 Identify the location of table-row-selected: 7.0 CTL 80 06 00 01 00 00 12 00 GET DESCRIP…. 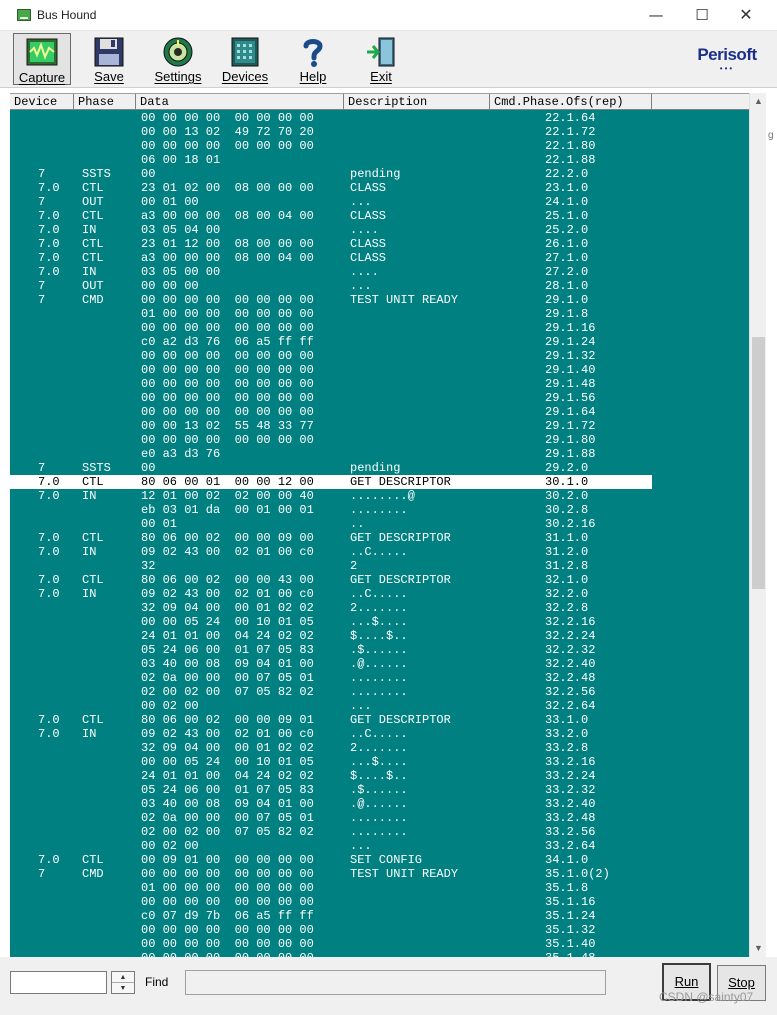
(331, 482).